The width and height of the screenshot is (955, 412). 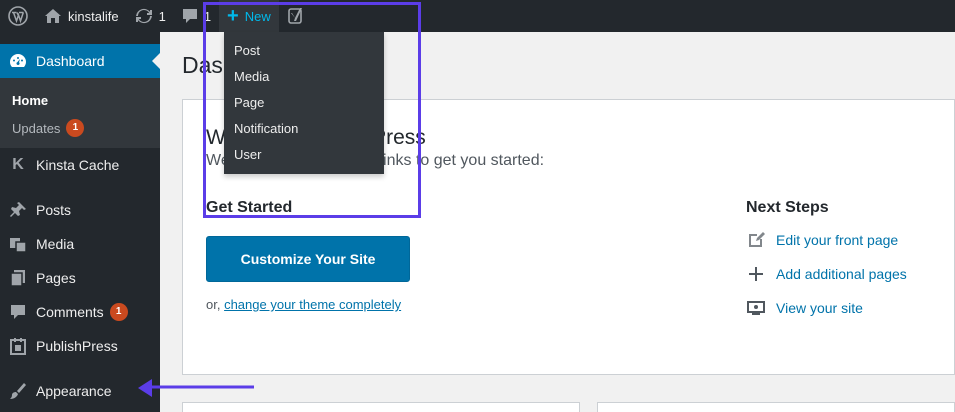 What do you see at coordinates (477, 16) in the screenshot?
I see `admin-bar: kinstalife 1 1 + New` at bounding box center [477, 16].